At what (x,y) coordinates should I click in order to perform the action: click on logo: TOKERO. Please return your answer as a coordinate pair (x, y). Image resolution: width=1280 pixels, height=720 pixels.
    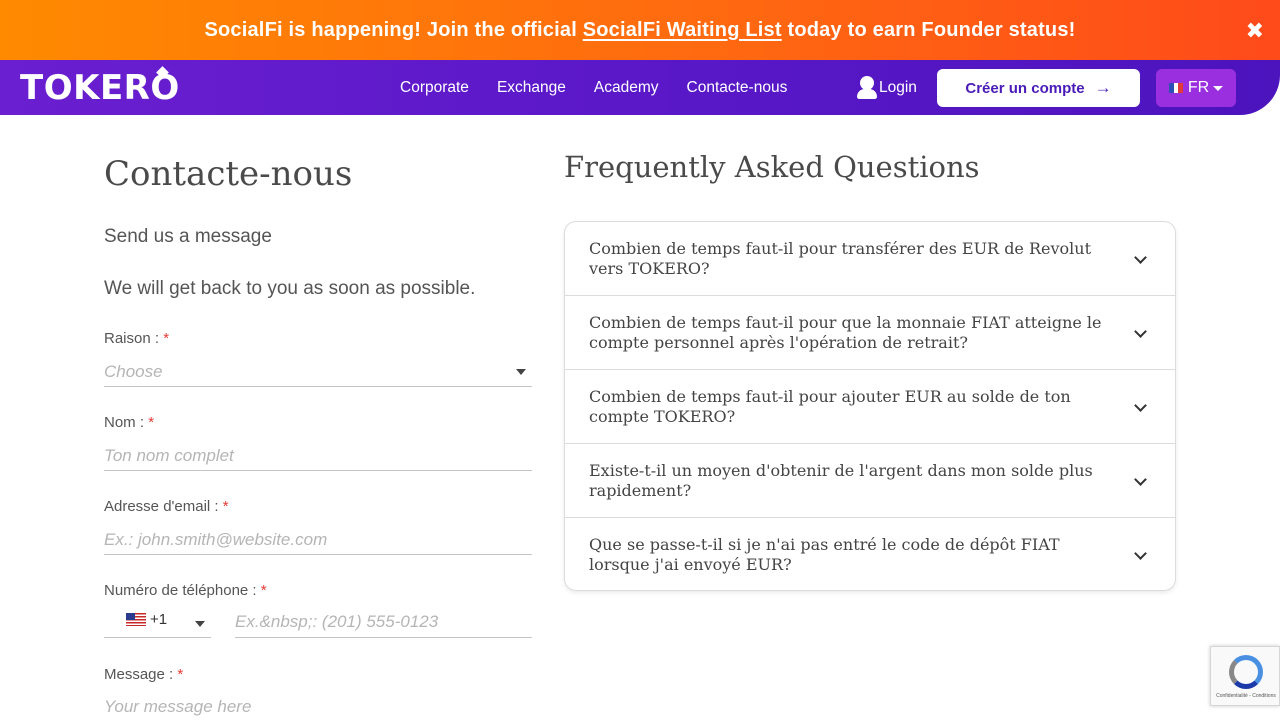
    Looking at the image, I should click on (100, 88).